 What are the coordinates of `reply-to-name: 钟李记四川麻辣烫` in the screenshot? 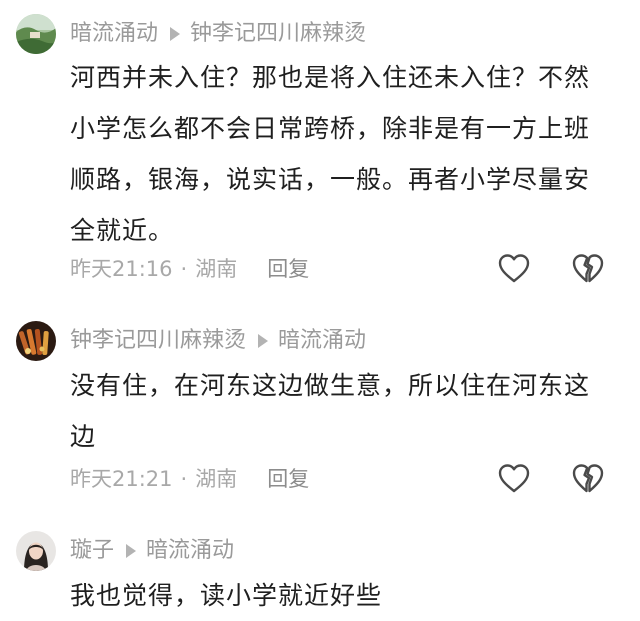 It's located at (278, 33).